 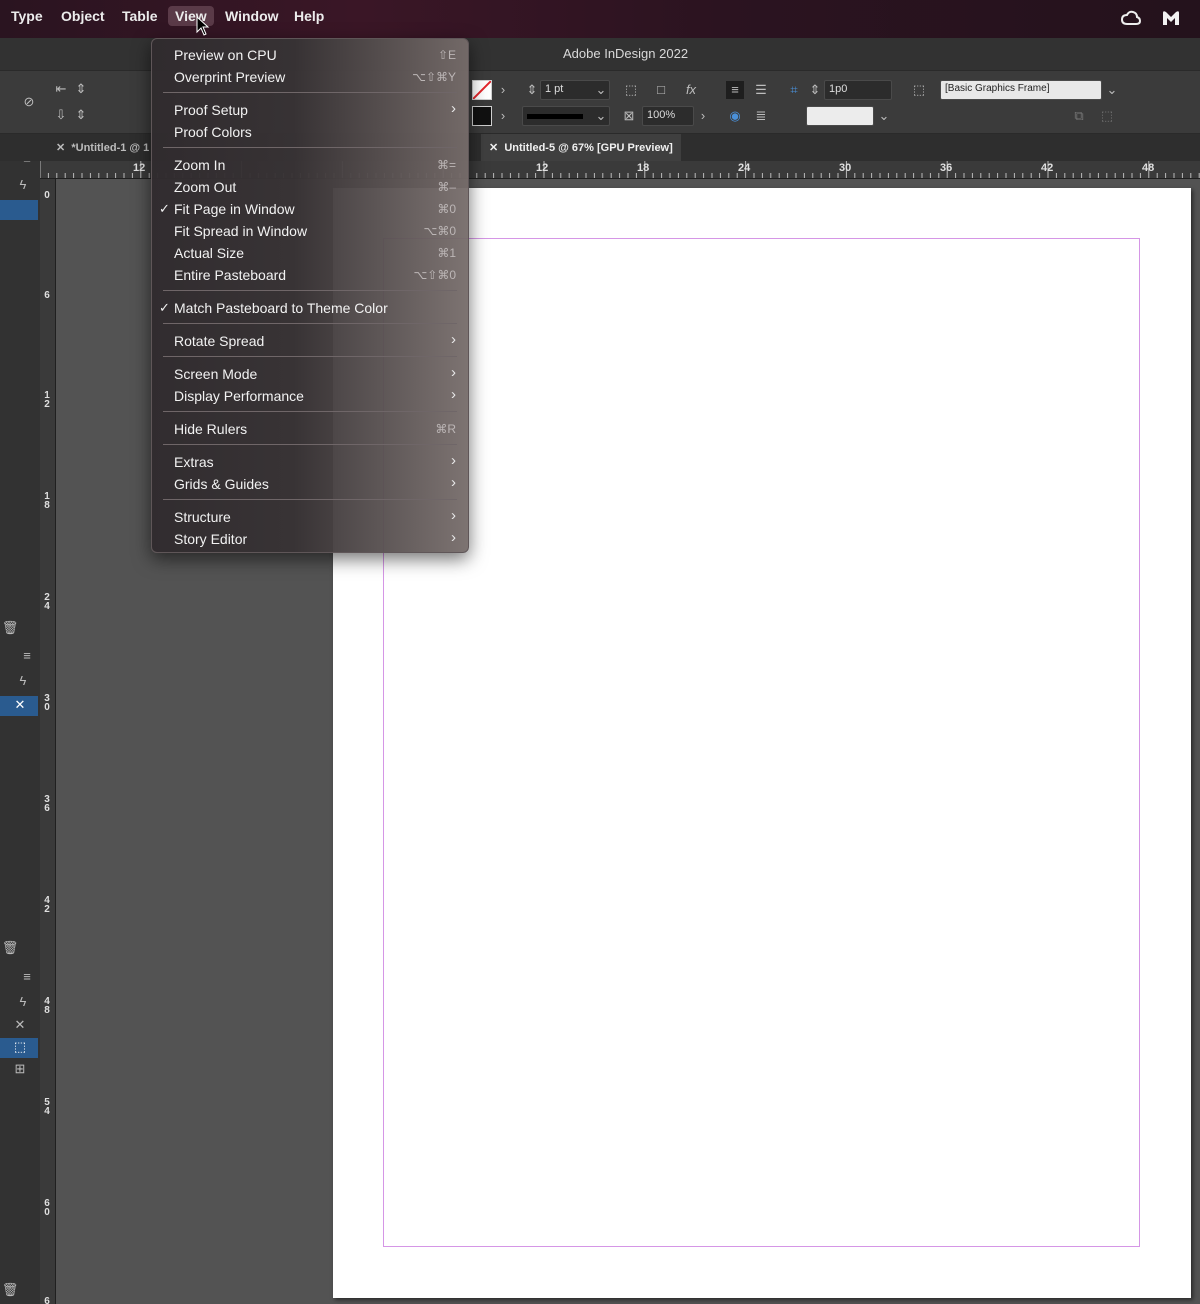 What do you see at coordinates (225, 55) in the screenshot?
I see `menu-item-label: Preview on CPU` at bounding box center [225, 55].